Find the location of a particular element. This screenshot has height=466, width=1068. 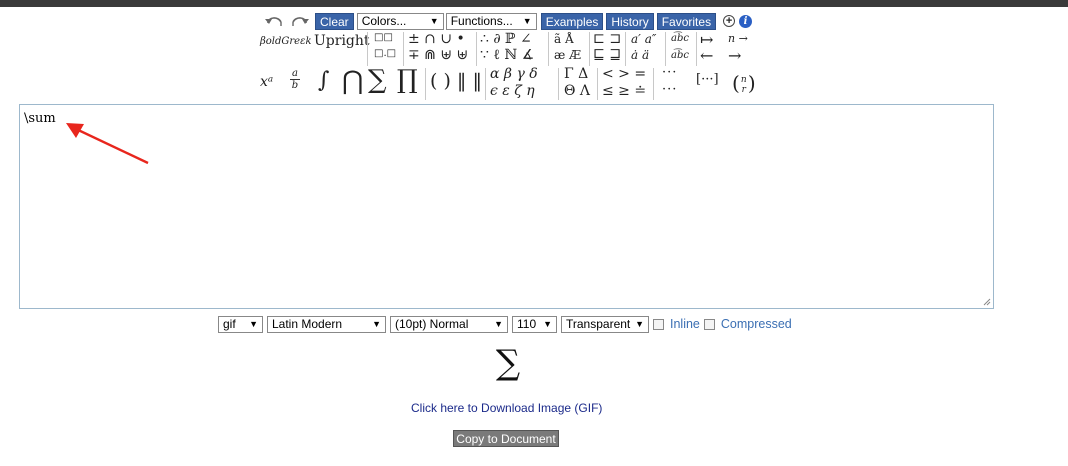

compressed-checkbox is located at coordinates (709, 324).